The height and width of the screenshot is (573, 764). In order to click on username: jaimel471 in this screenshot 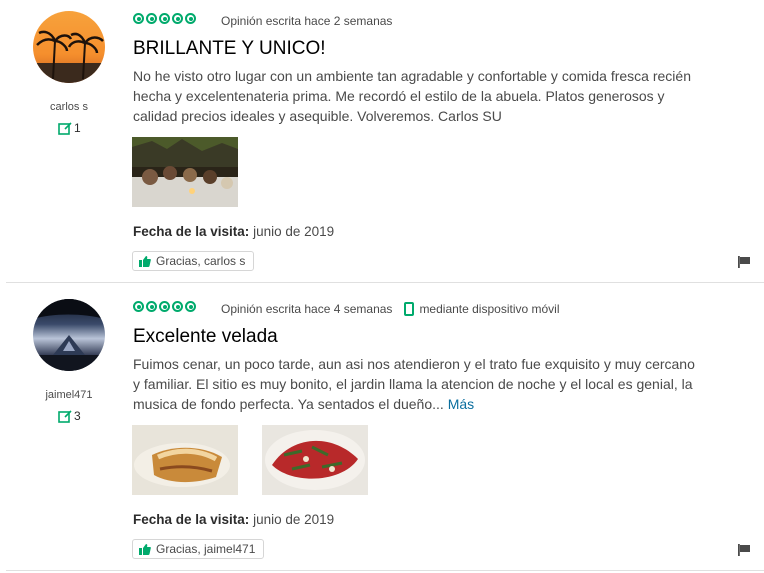, I will do `click(69, 395)`.